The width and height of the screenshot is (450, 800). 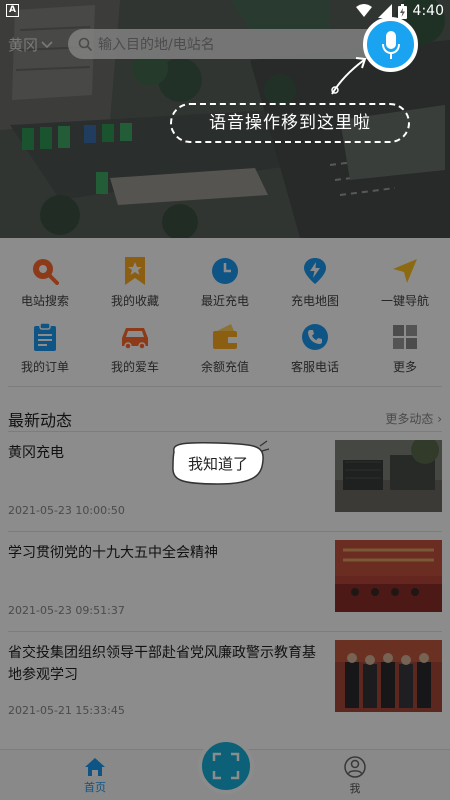 What do you see at coordinates (45, 289) in the screenshot?
I see `grid-item-station-search: 电站搜索` at bounding box center [45, 289].